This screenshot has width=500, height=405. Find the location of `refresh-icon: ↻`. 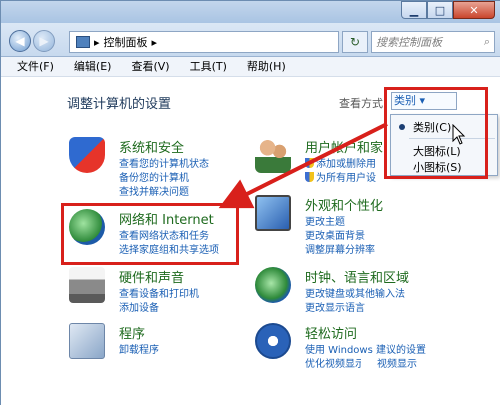

refresh-icon: ↻ is located at coordinates (355, 42).